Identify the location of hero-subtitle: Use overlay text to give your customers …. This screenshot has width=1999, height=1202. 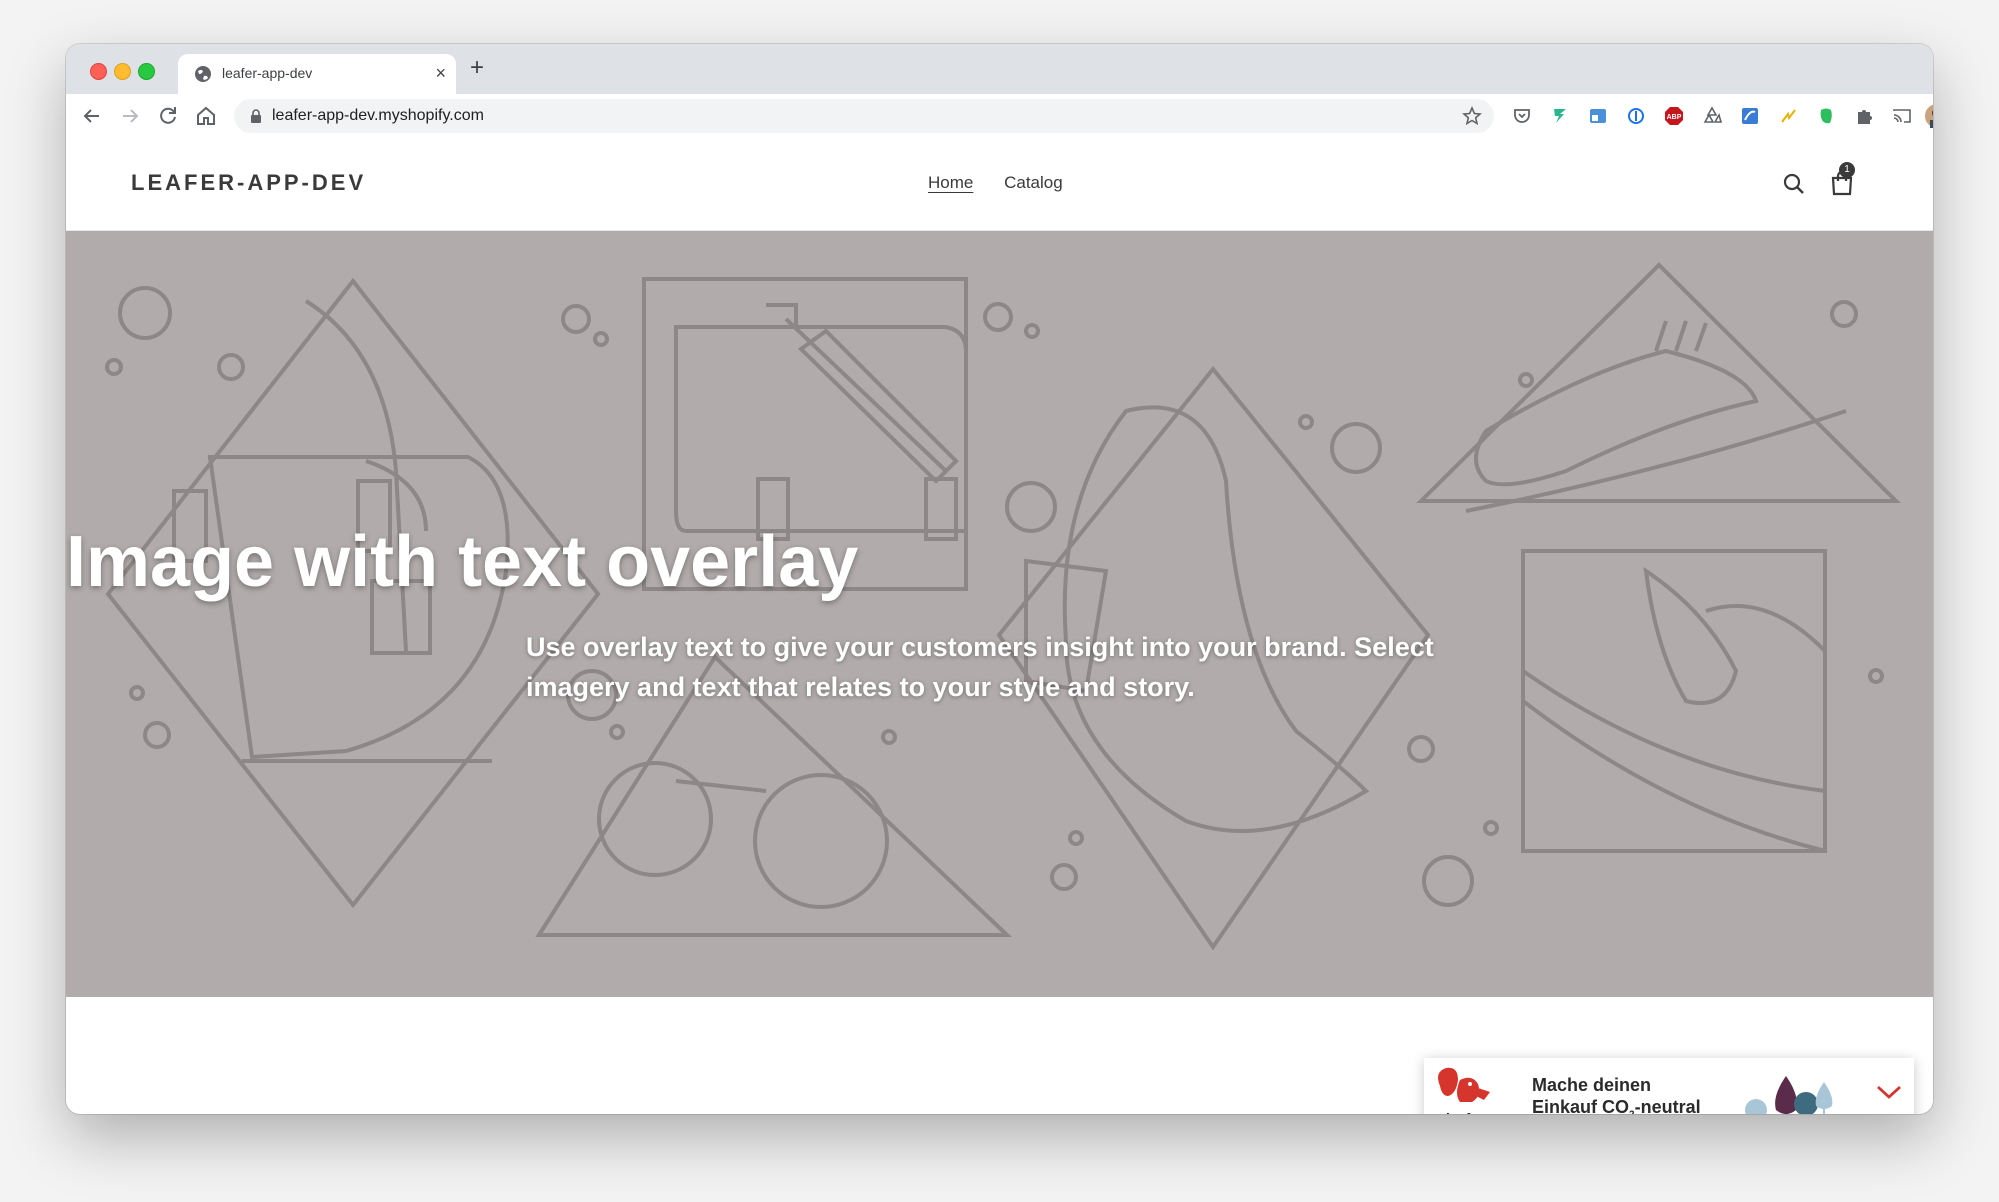
(980, 667).